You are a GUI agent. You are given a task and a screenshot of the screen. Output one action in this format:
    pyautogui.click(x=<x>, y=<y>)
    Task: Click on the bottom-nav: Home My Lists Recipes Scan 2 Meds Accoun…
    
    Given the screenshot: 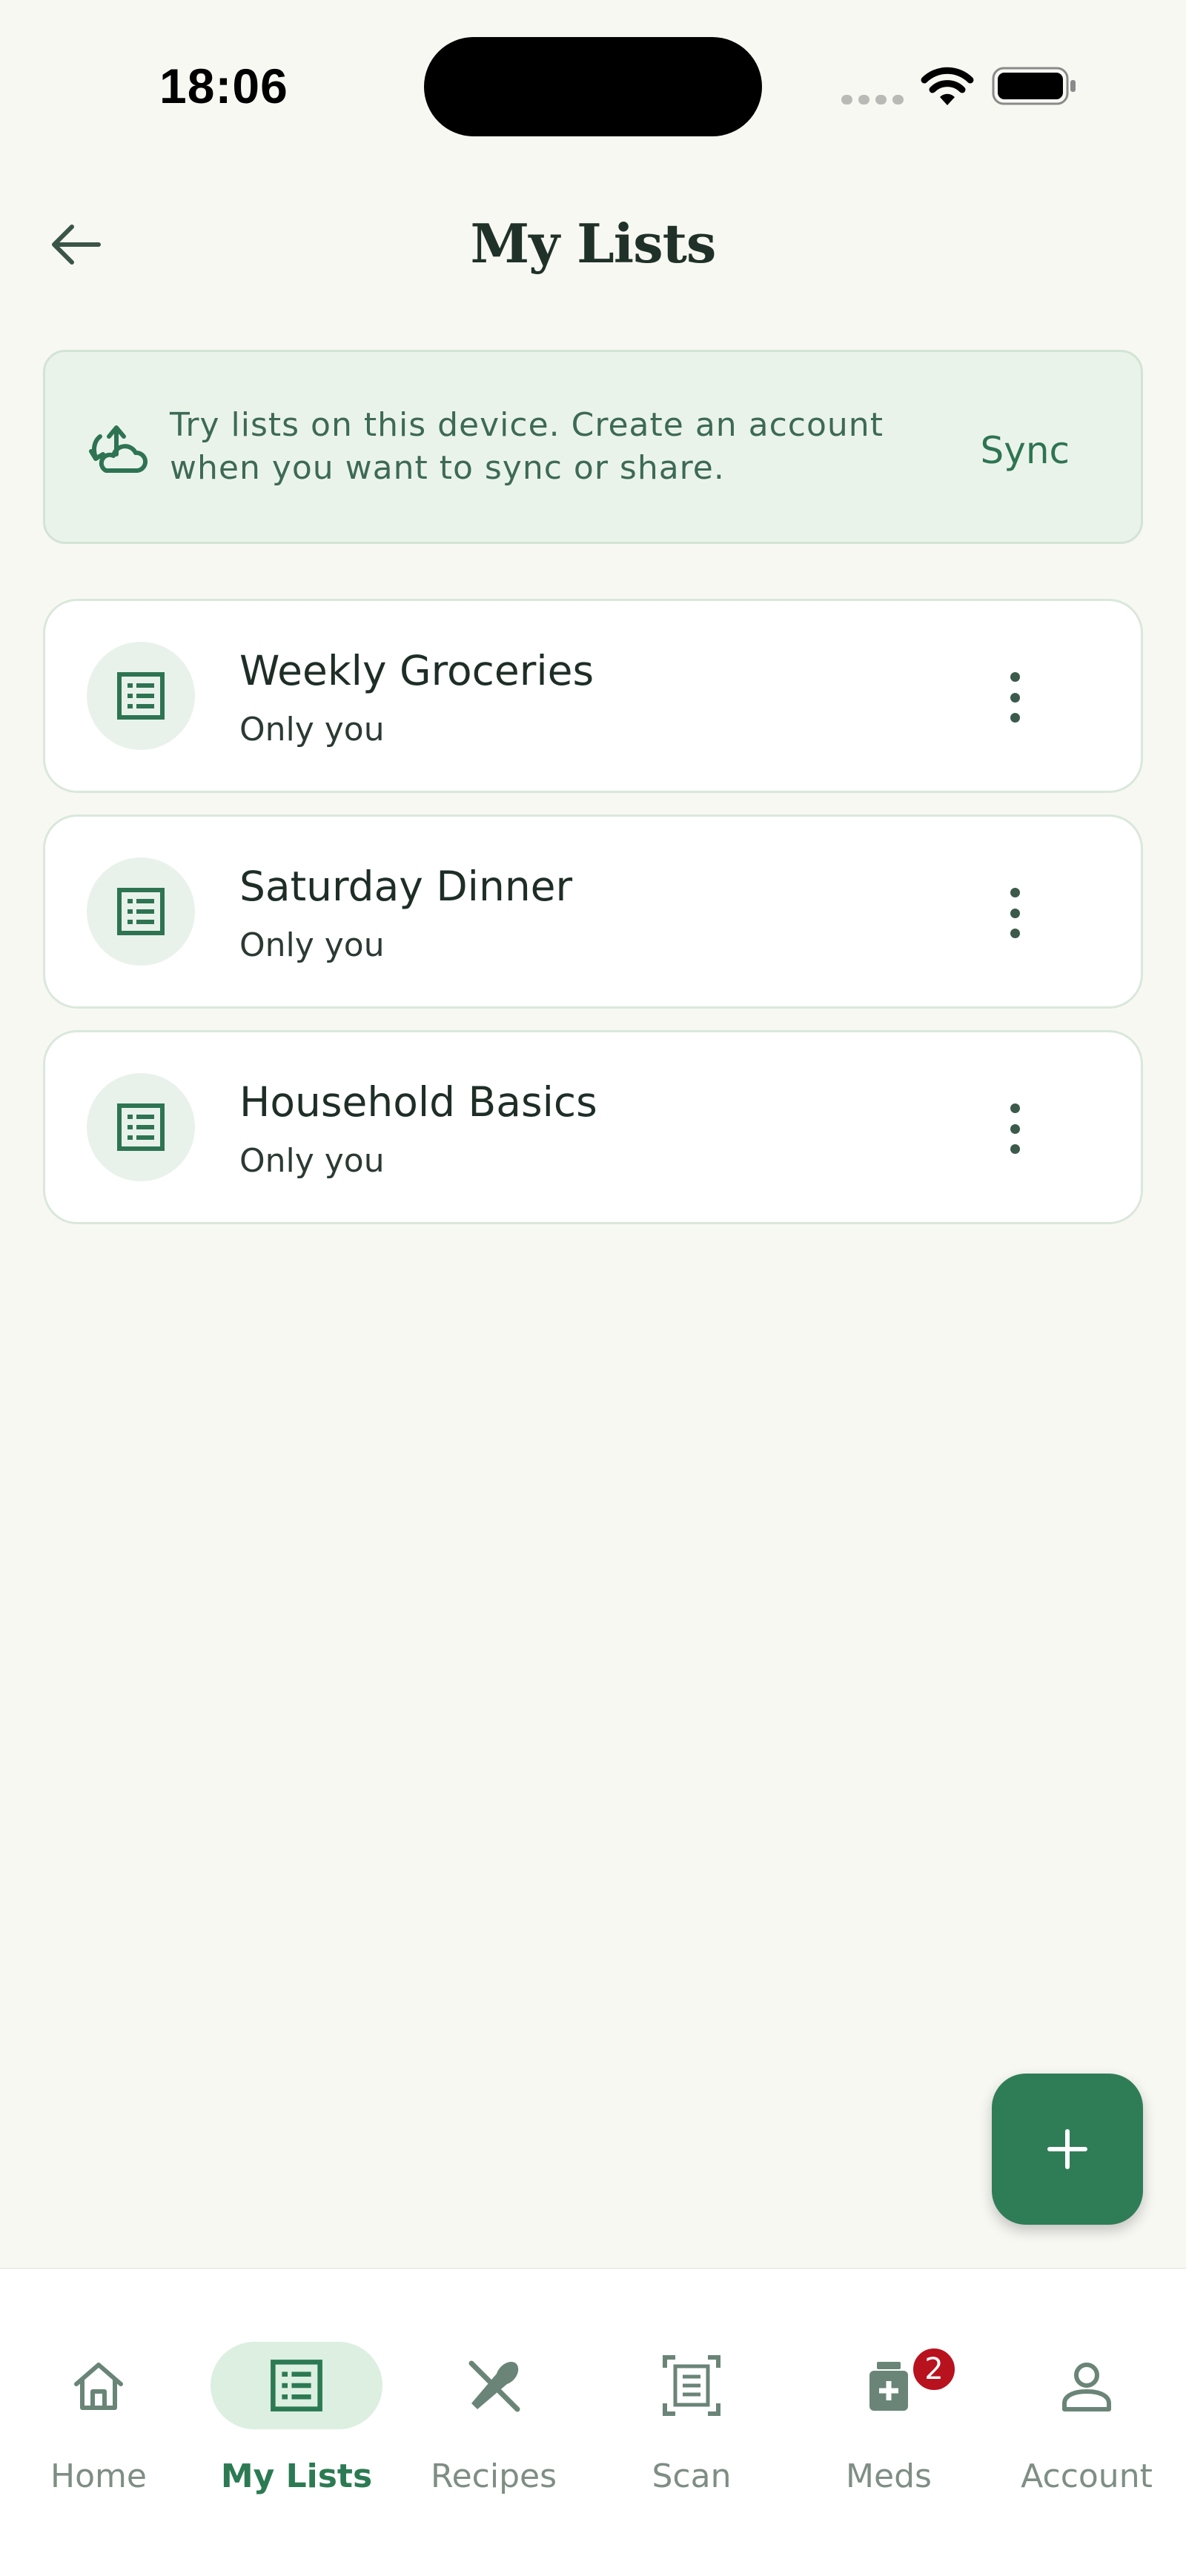 What is the action you would take?
    pyautogui.click(x=593, y=2422)
    